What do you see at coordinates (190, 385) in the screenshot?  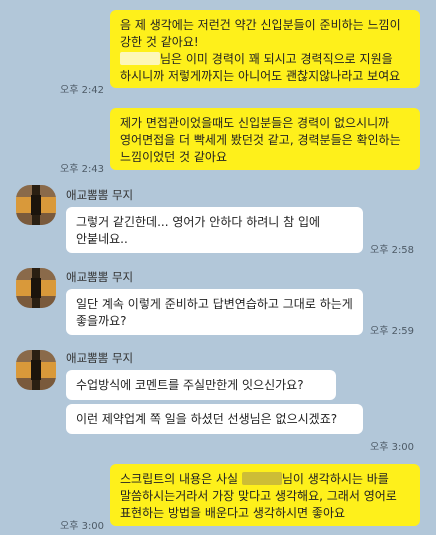 I see `message-text: 수업방식에 코멘트를 주실만한게 잇으신가요?` at bounding box center [190, 385].